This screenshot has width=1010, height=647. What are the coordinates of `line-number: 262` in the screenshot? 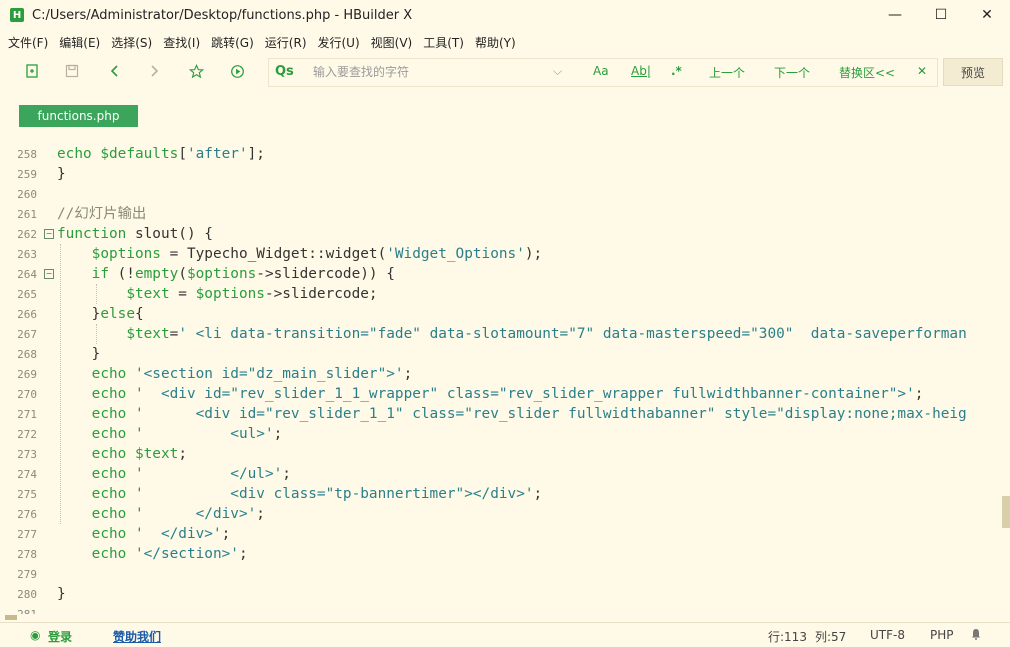 It's located at (27, 234).